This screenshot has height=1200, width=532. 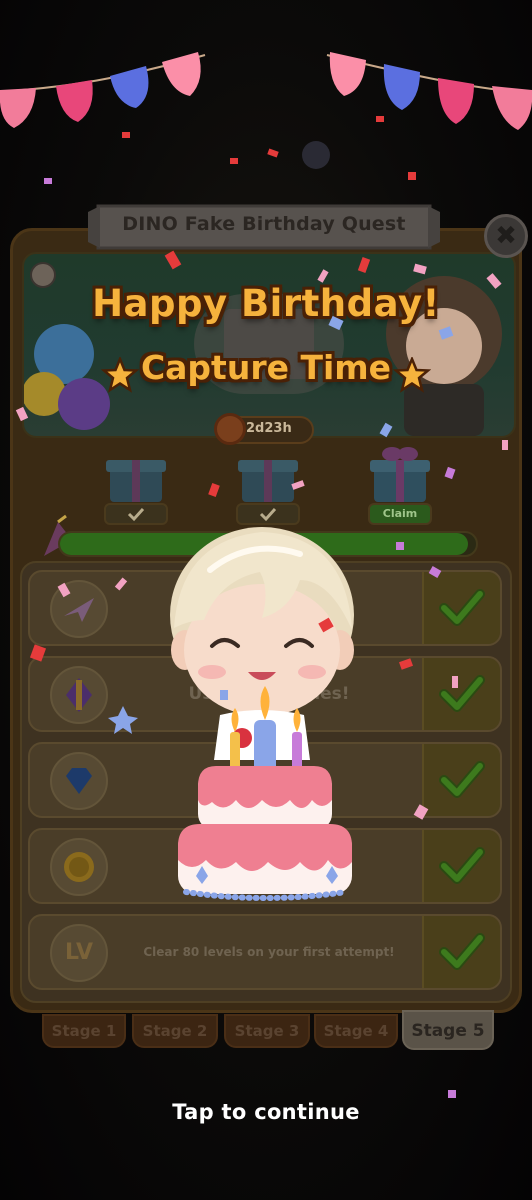 What do you see at coordinates (103, 90) in the screenshot?
I see `bunting-left` at bounding box center [103, 90].